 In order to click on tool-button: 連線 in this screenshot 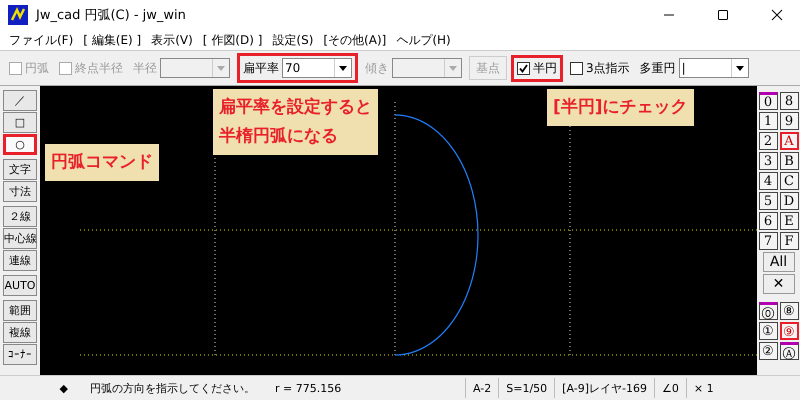, I will do `click(20, 260)`.